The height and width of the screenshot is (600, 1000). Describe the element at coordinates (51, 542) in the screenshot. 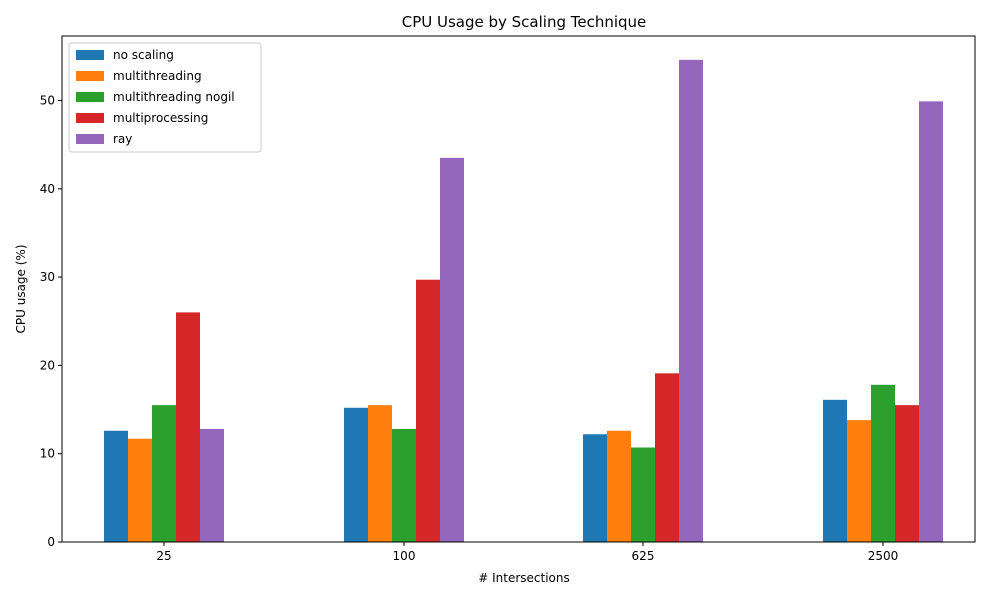

I see `y-tick-label: 0` at that location.